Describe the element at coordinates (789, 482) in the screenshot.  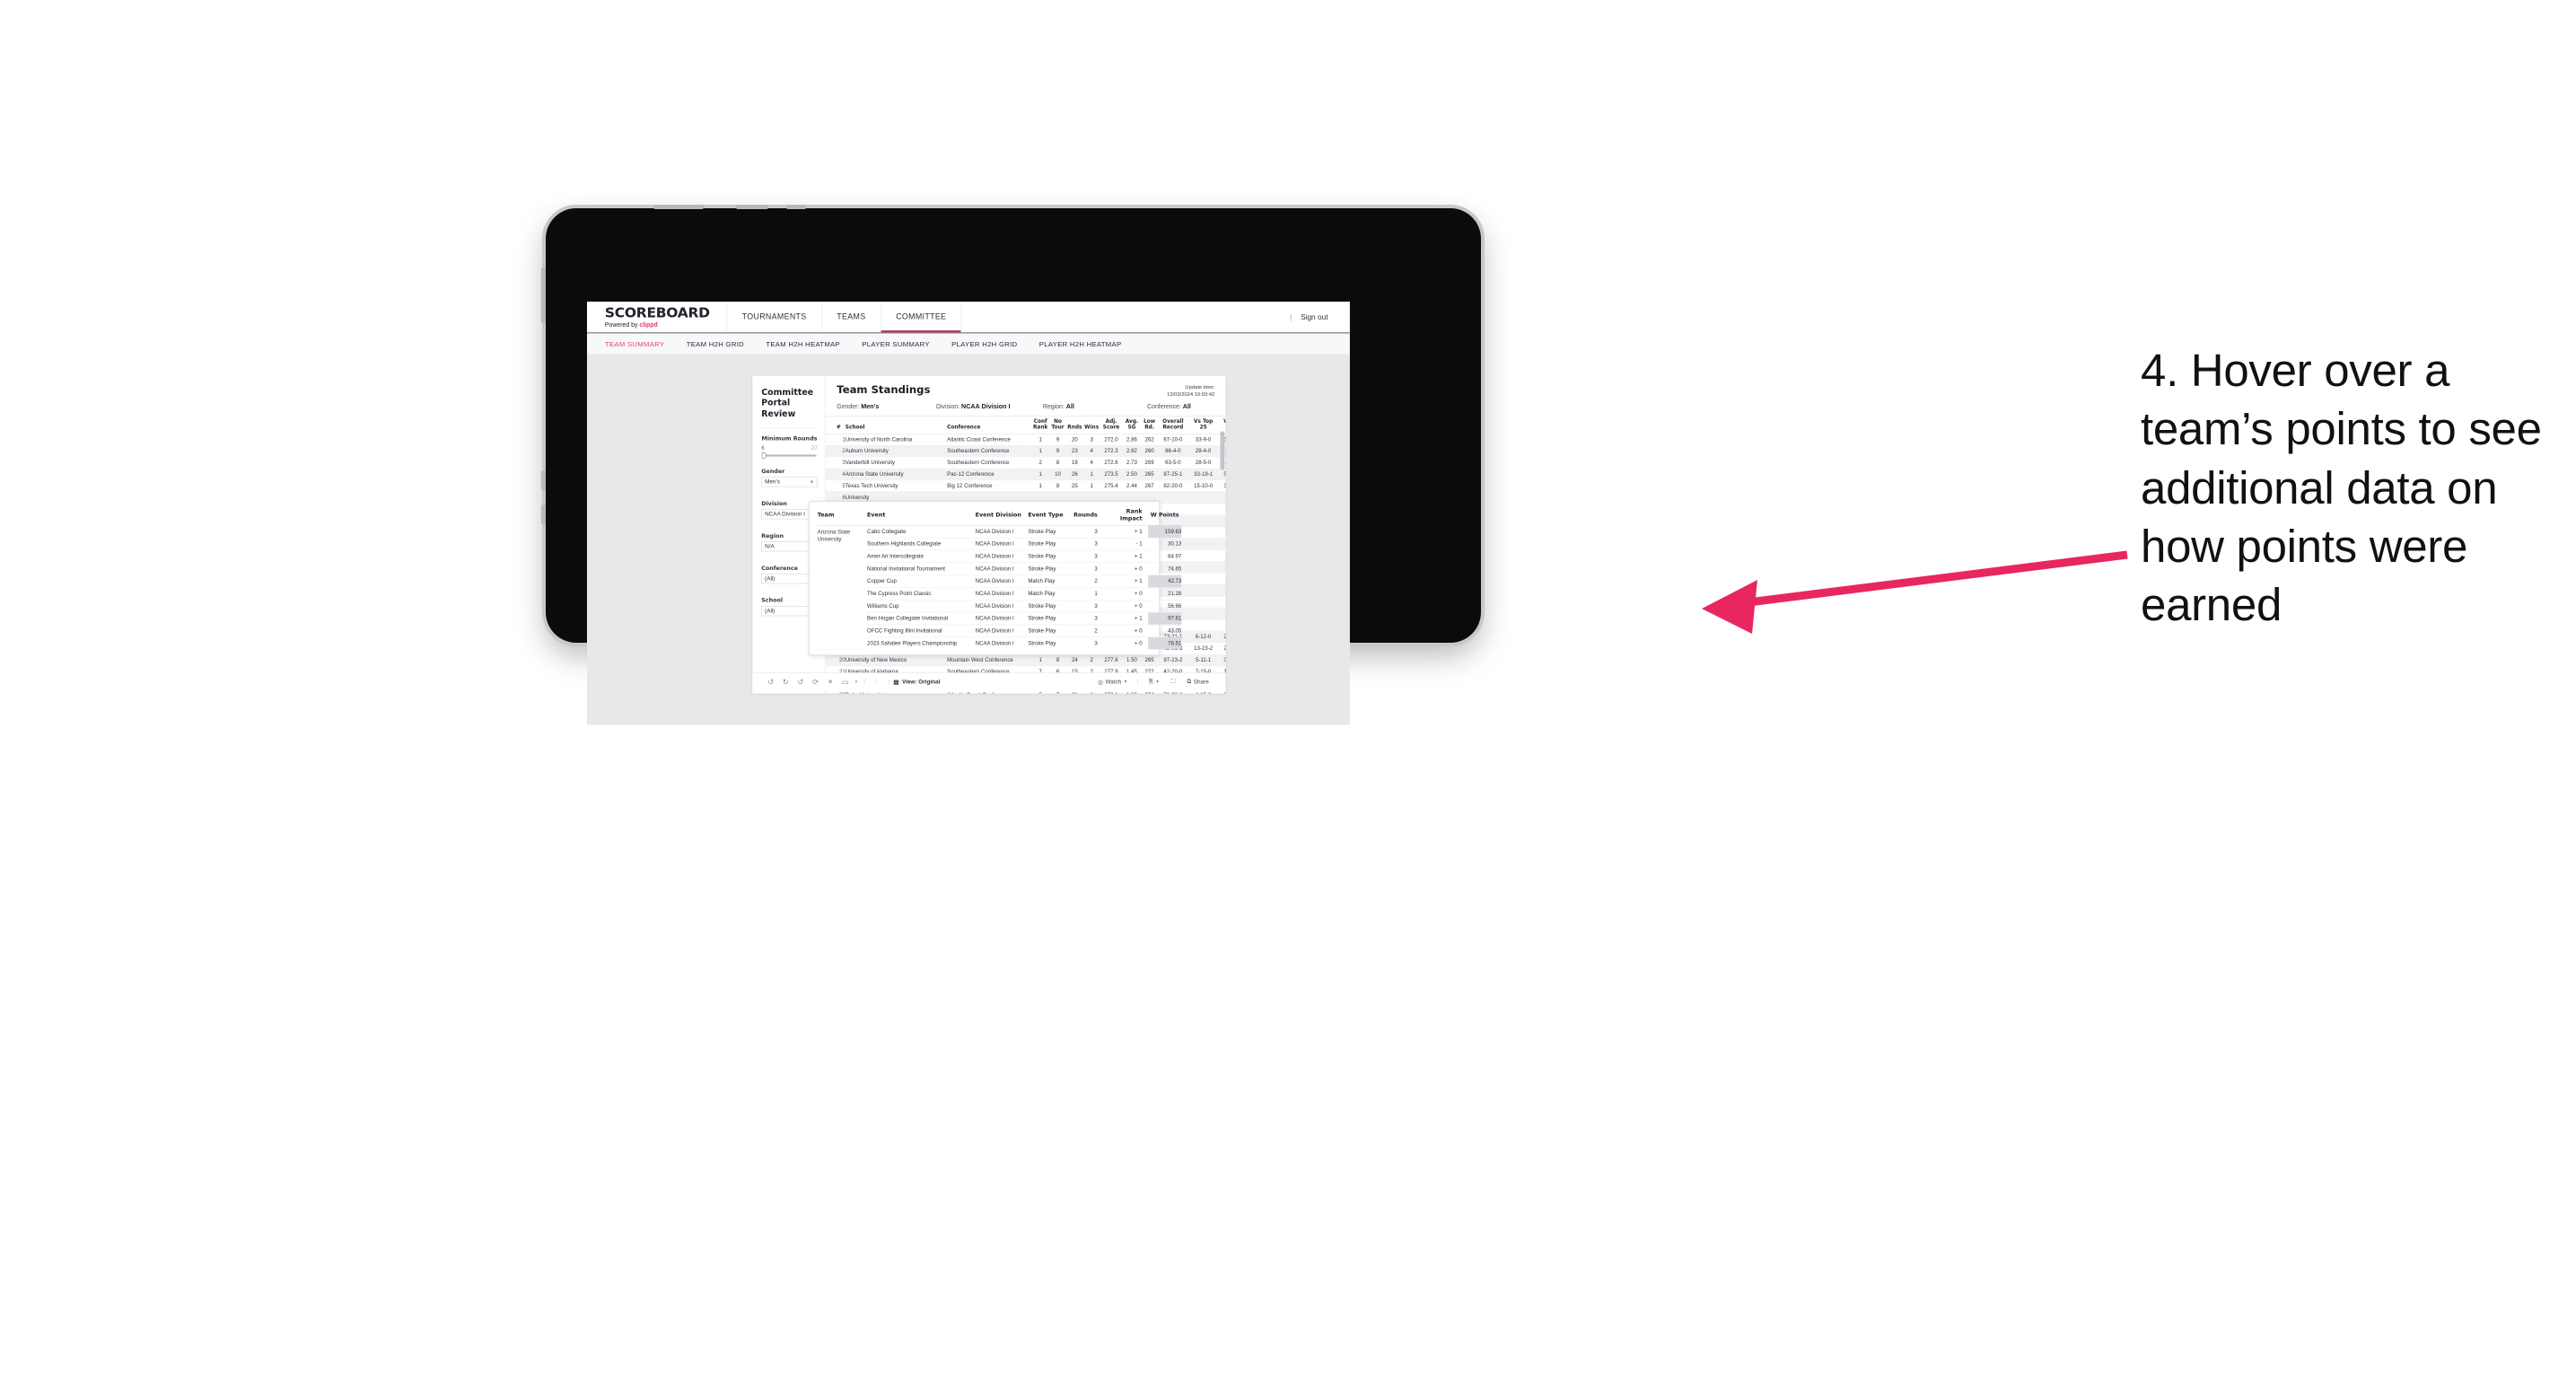
I see `gender-filter-select: Men’s ▼` at that location.